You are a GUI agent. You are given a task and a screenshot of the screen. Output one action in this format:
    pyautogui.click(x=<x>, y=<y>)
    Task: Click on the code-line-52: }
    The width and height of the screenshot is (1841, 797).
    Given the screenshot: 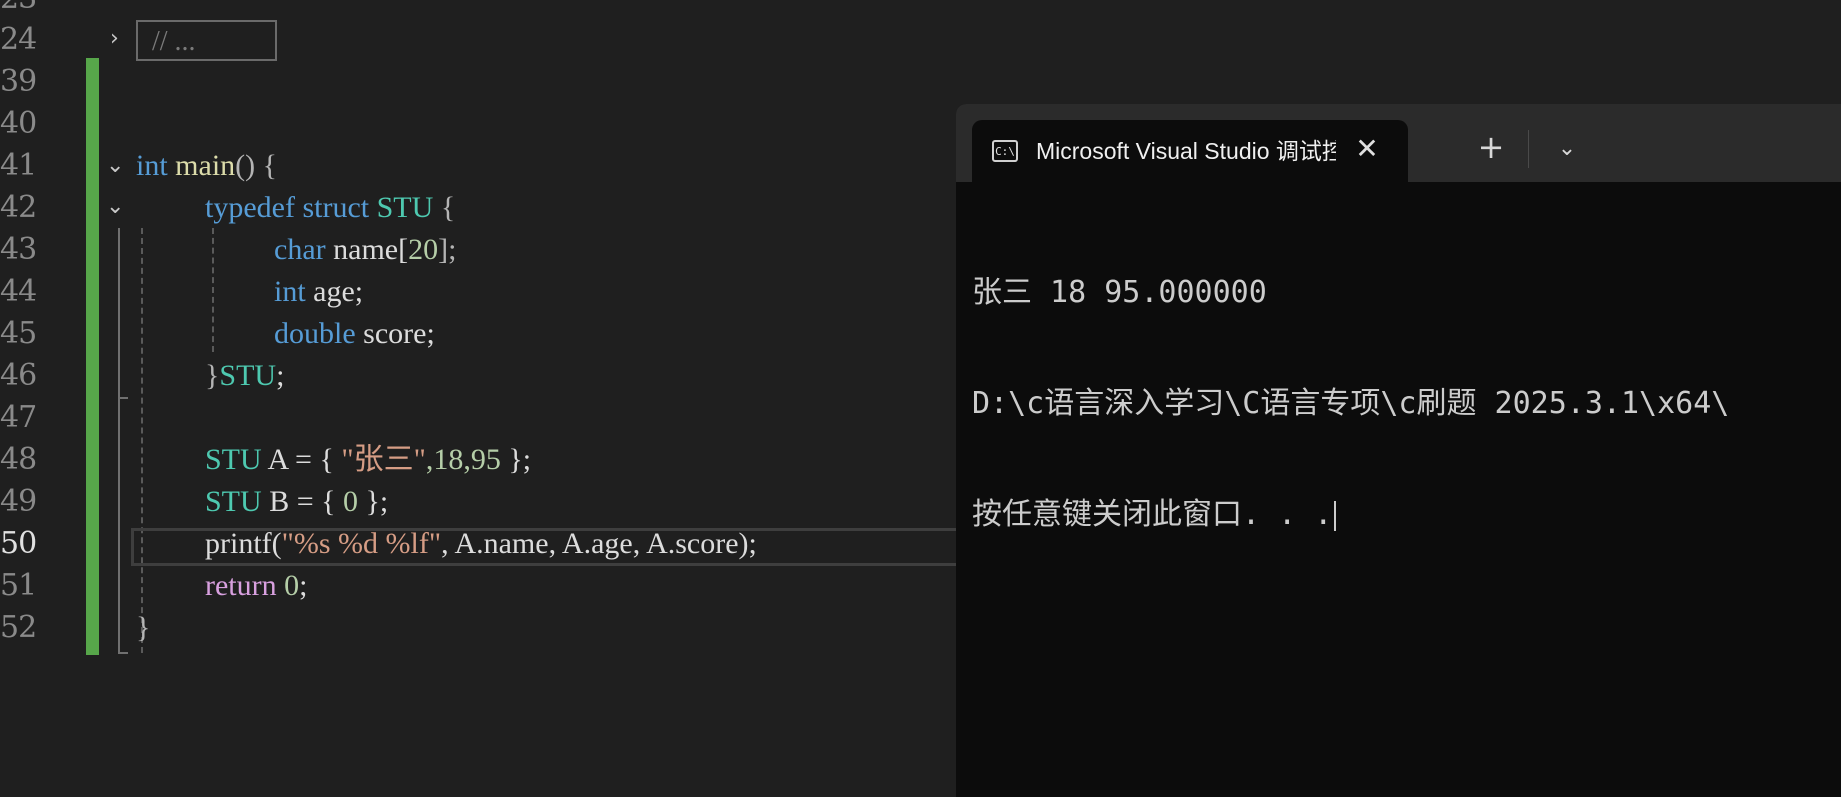 What is the action you would take?
    pyautogui.click(x=143, y=628)
    